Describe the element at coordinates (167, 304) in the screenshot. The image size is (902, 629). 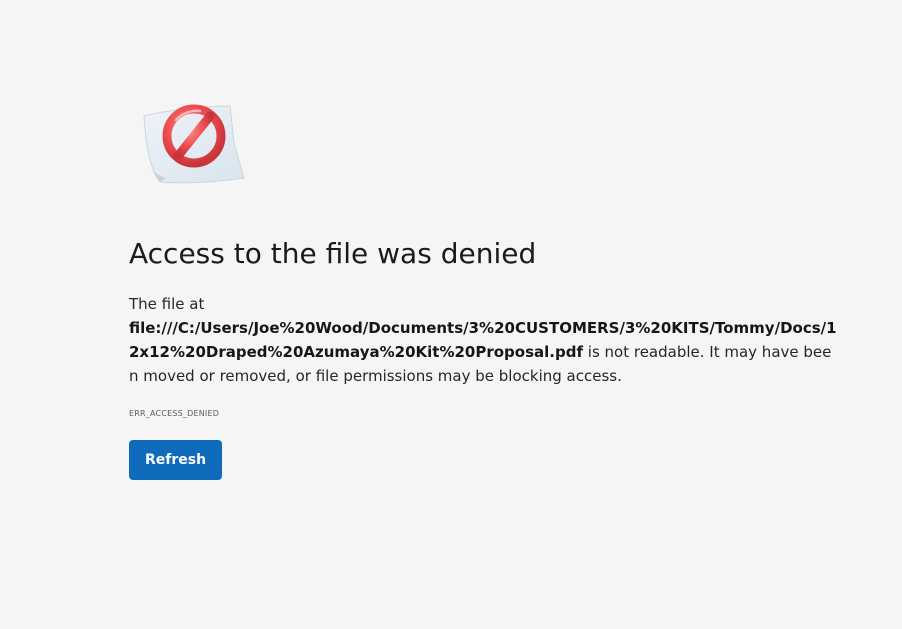
I see `error-message-prefix: The file at` at that location.